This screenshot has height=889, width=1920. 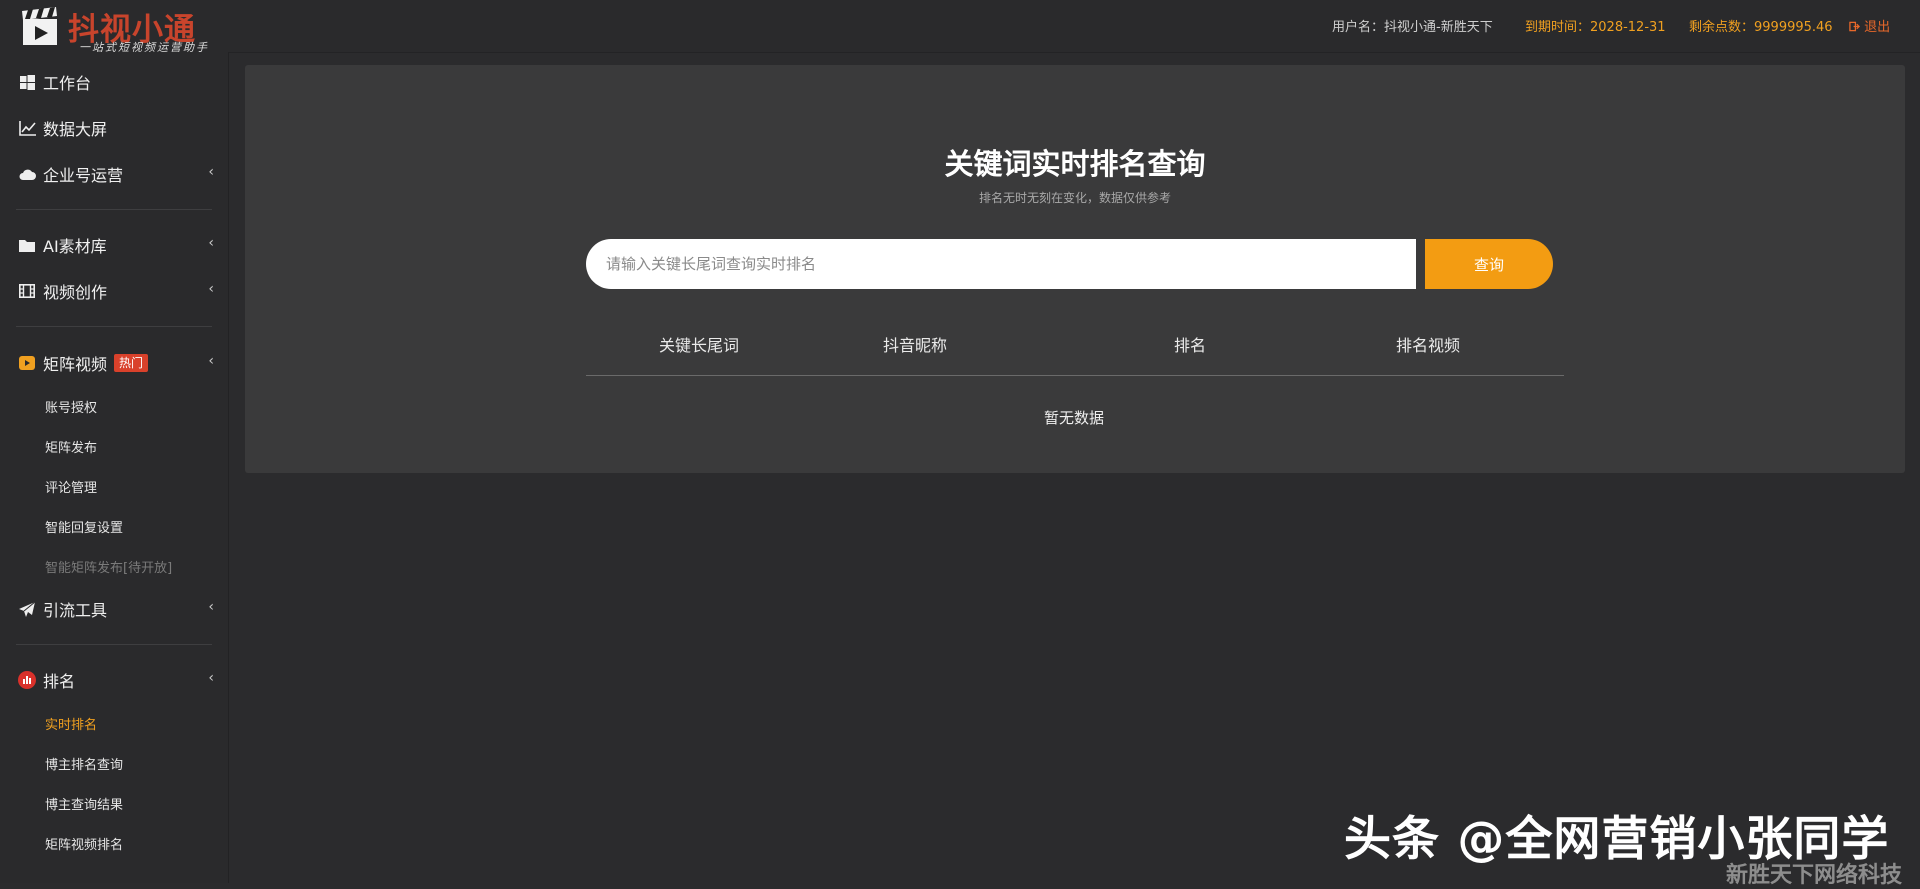 What do you see at coordinates (116, 128) in the screenshot?
I see `sidebar-item-dashboard: 数据大屏` at bounding box center [116, 128].